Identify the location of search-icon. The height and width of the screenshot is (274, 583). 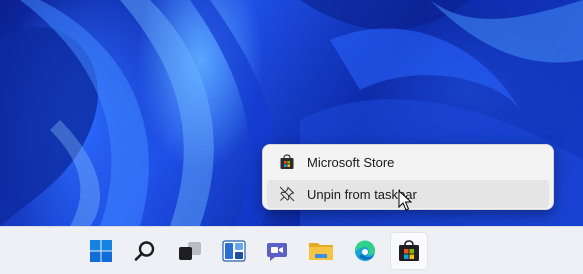
(144, 251).